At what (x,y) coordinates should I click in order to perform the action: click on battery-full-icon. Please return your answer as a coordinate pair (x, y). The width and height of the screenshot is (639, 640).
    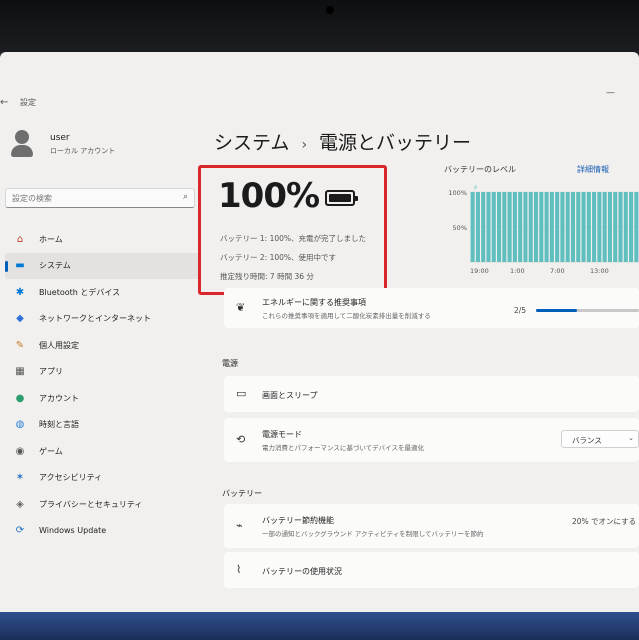
    Looking at the image, I should click on (341, 198).